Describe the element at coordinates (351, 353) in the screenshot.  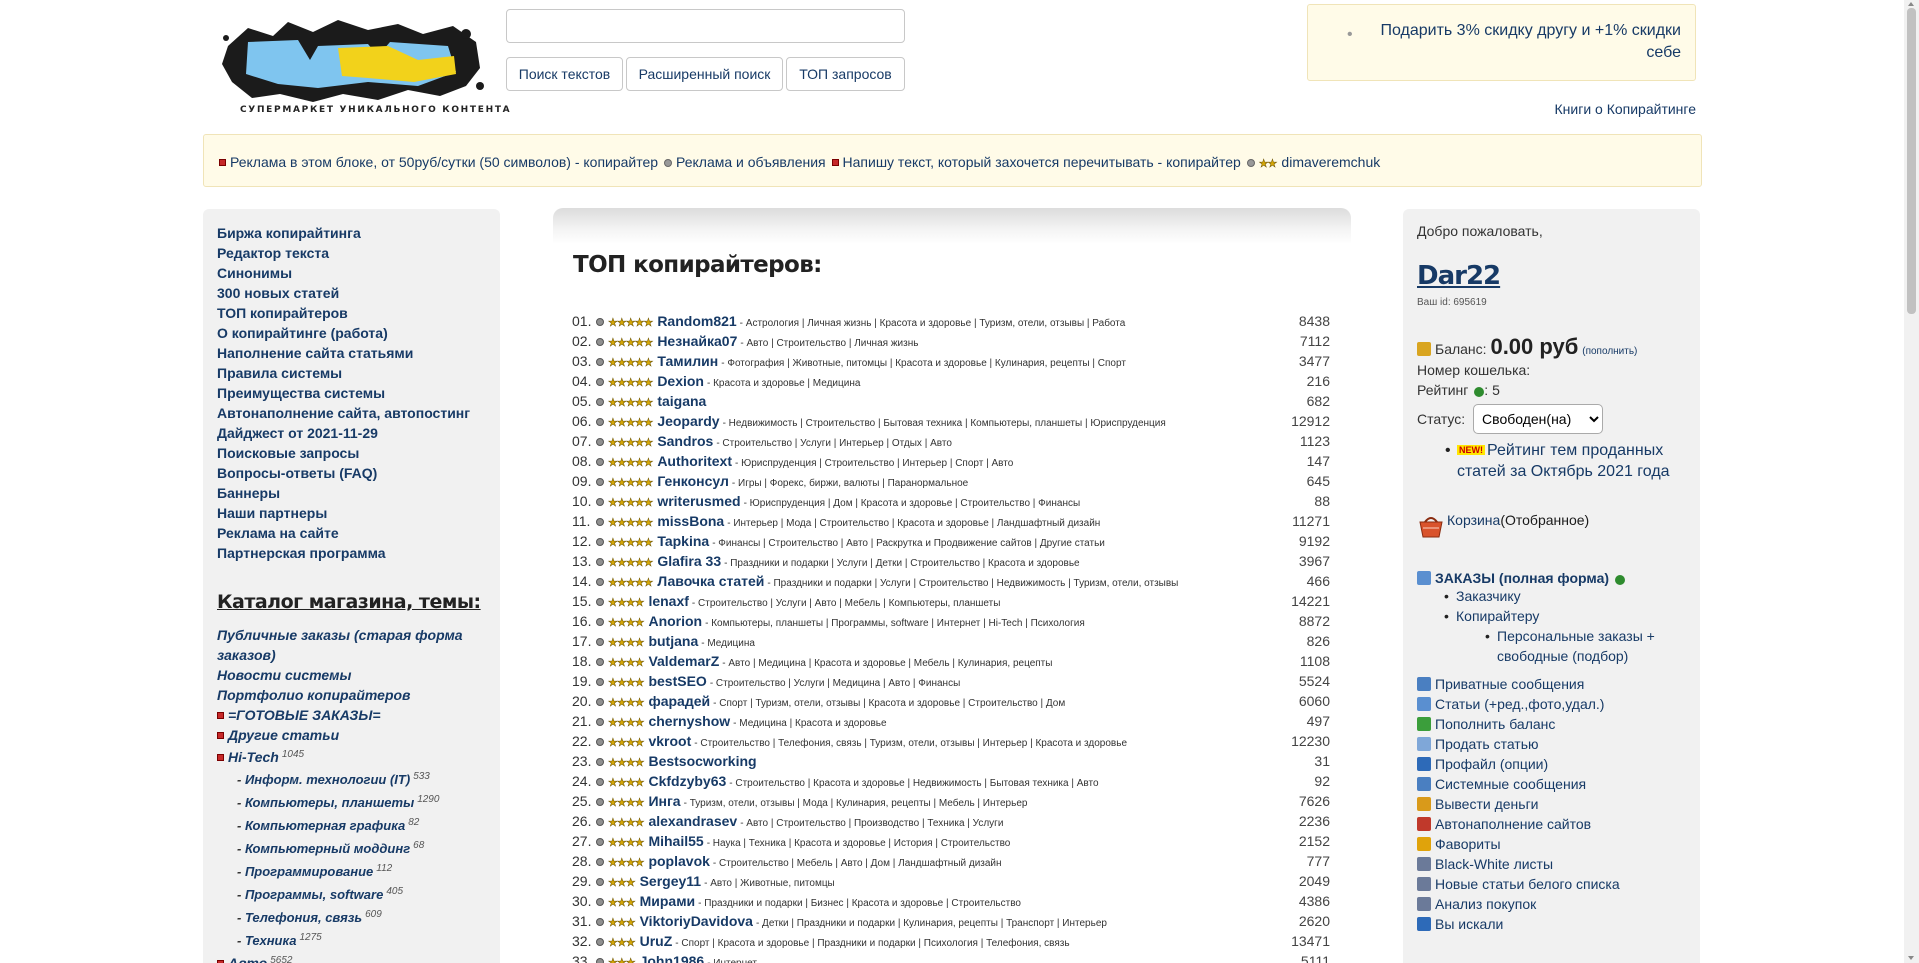
I see `nav-site-filling: Наполнение сайта статьями` at that location.